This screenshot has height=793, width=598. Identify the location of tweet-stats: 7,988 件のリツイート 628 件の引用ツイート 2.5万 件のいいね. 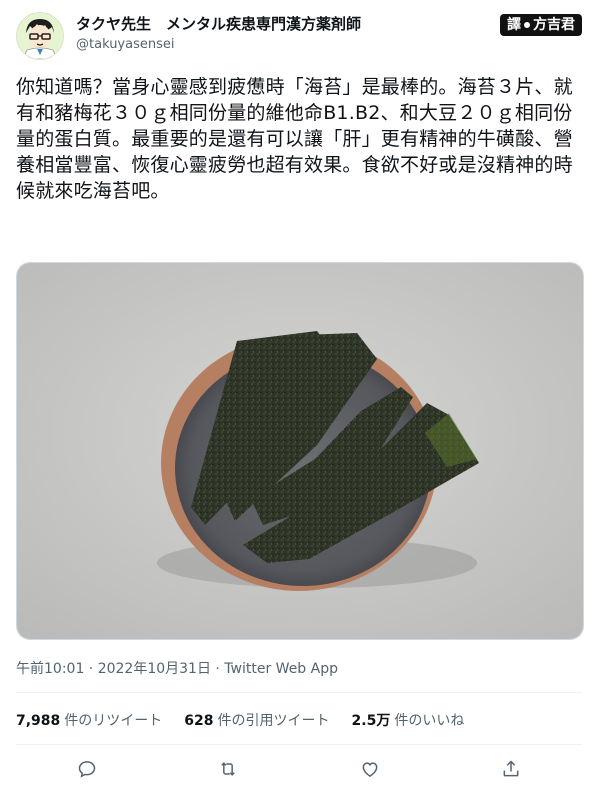
(299, 720).